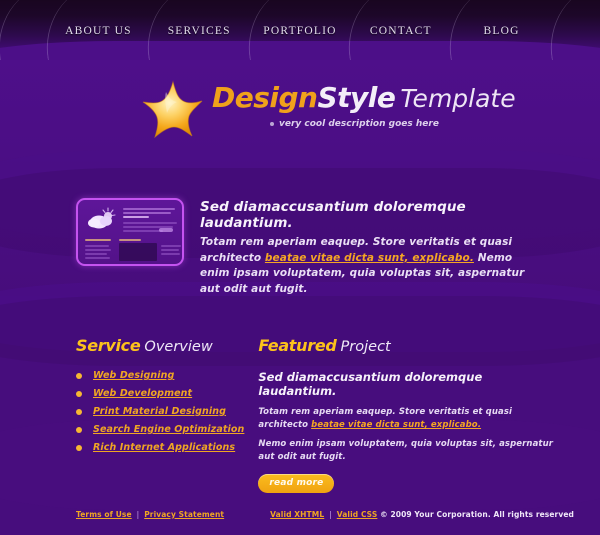  What do you see at coordinates (396, 425) in the screenshot?
I see `featured-para1-link: beatae vitae dicta sunt, explicabo.` at bounding box center [396, 425].